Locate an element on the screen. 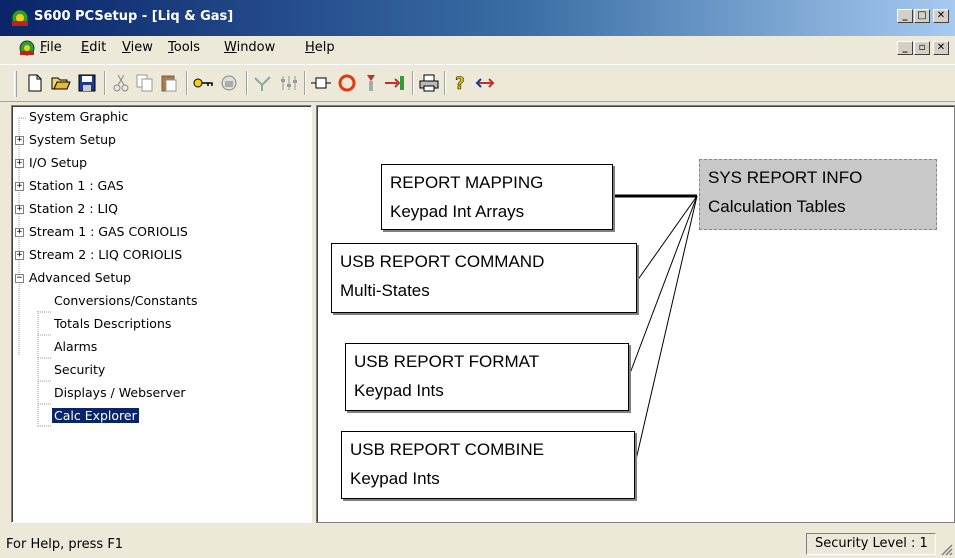  link-icon is located at coordinates (321, 83).